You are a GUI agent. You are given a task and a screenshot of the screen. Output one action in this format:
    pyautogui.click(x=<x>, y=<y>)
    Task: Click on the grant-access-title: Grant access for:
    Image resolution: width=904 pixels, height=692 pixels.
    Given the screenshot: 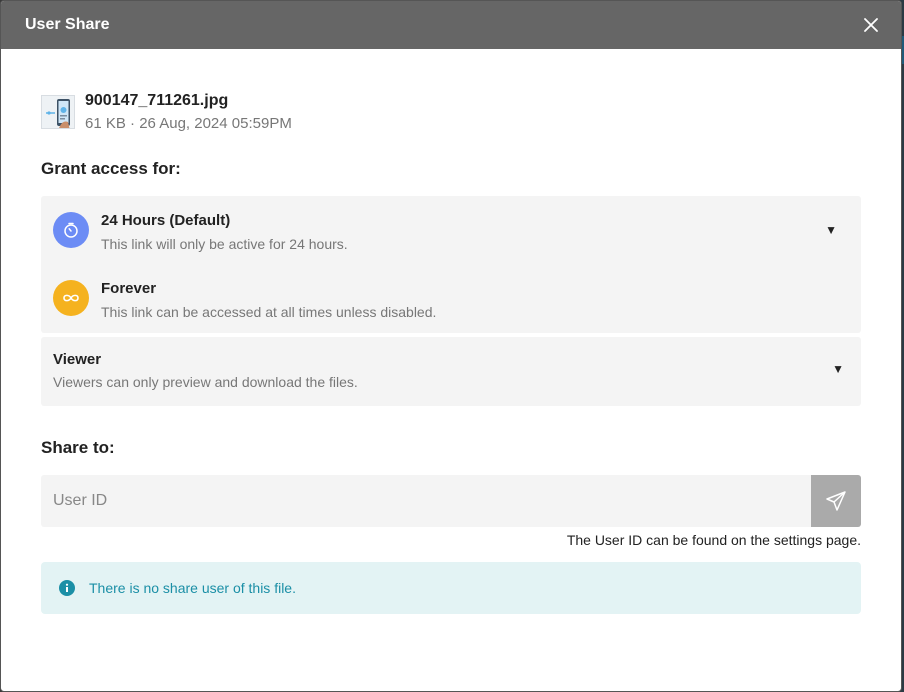 What is the action you would take?
    pyautogui.click(x=111, y=168)
    